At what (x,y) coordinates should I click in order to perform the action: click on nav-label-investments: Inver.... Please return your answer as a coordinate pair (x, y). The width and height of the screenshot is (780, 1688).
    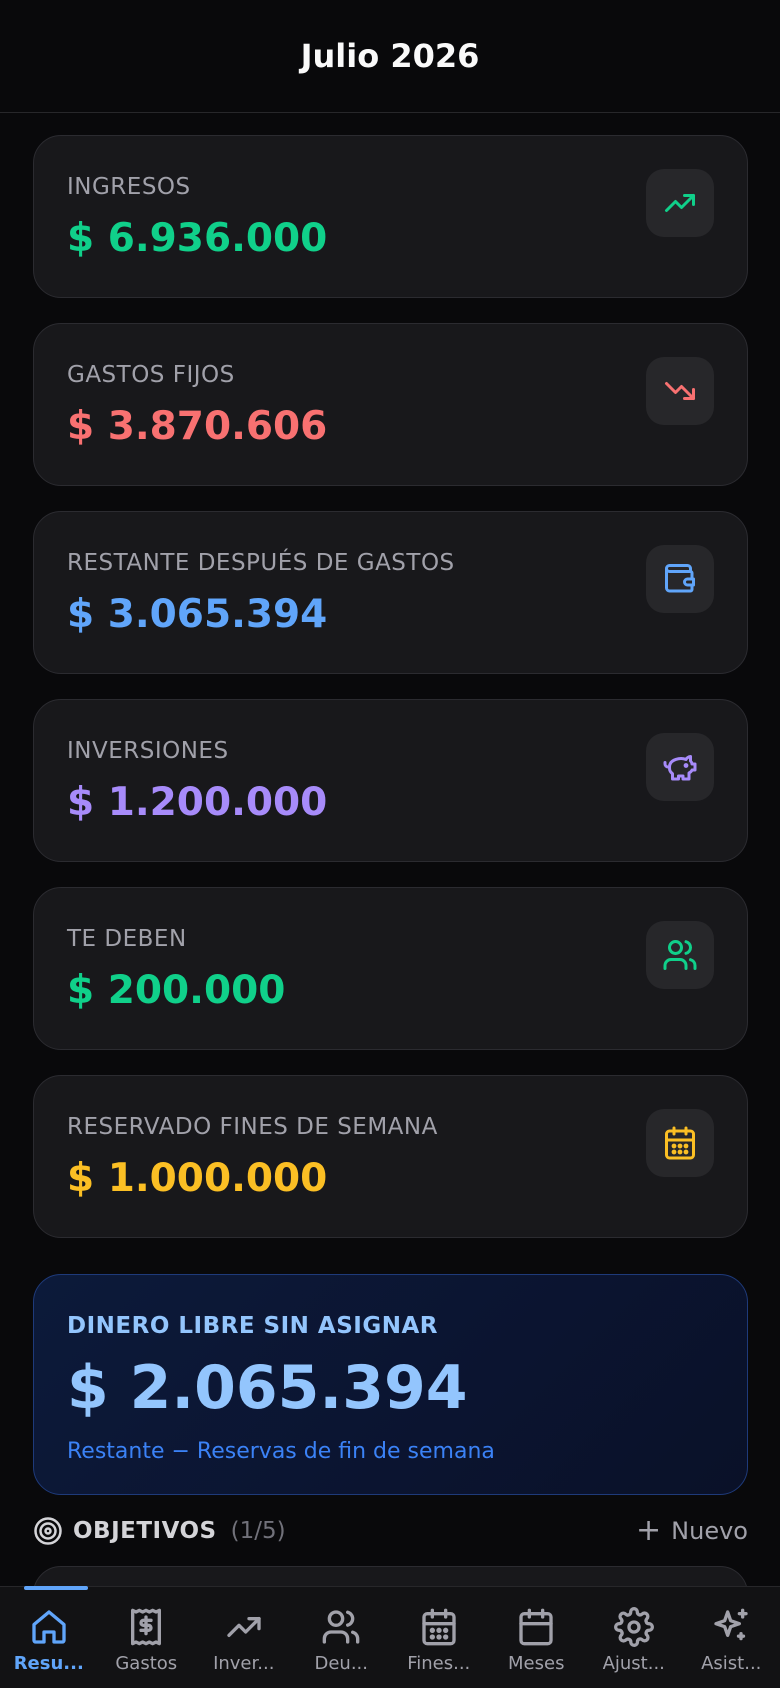
    Looking at the image, I should click on (244, 1663).